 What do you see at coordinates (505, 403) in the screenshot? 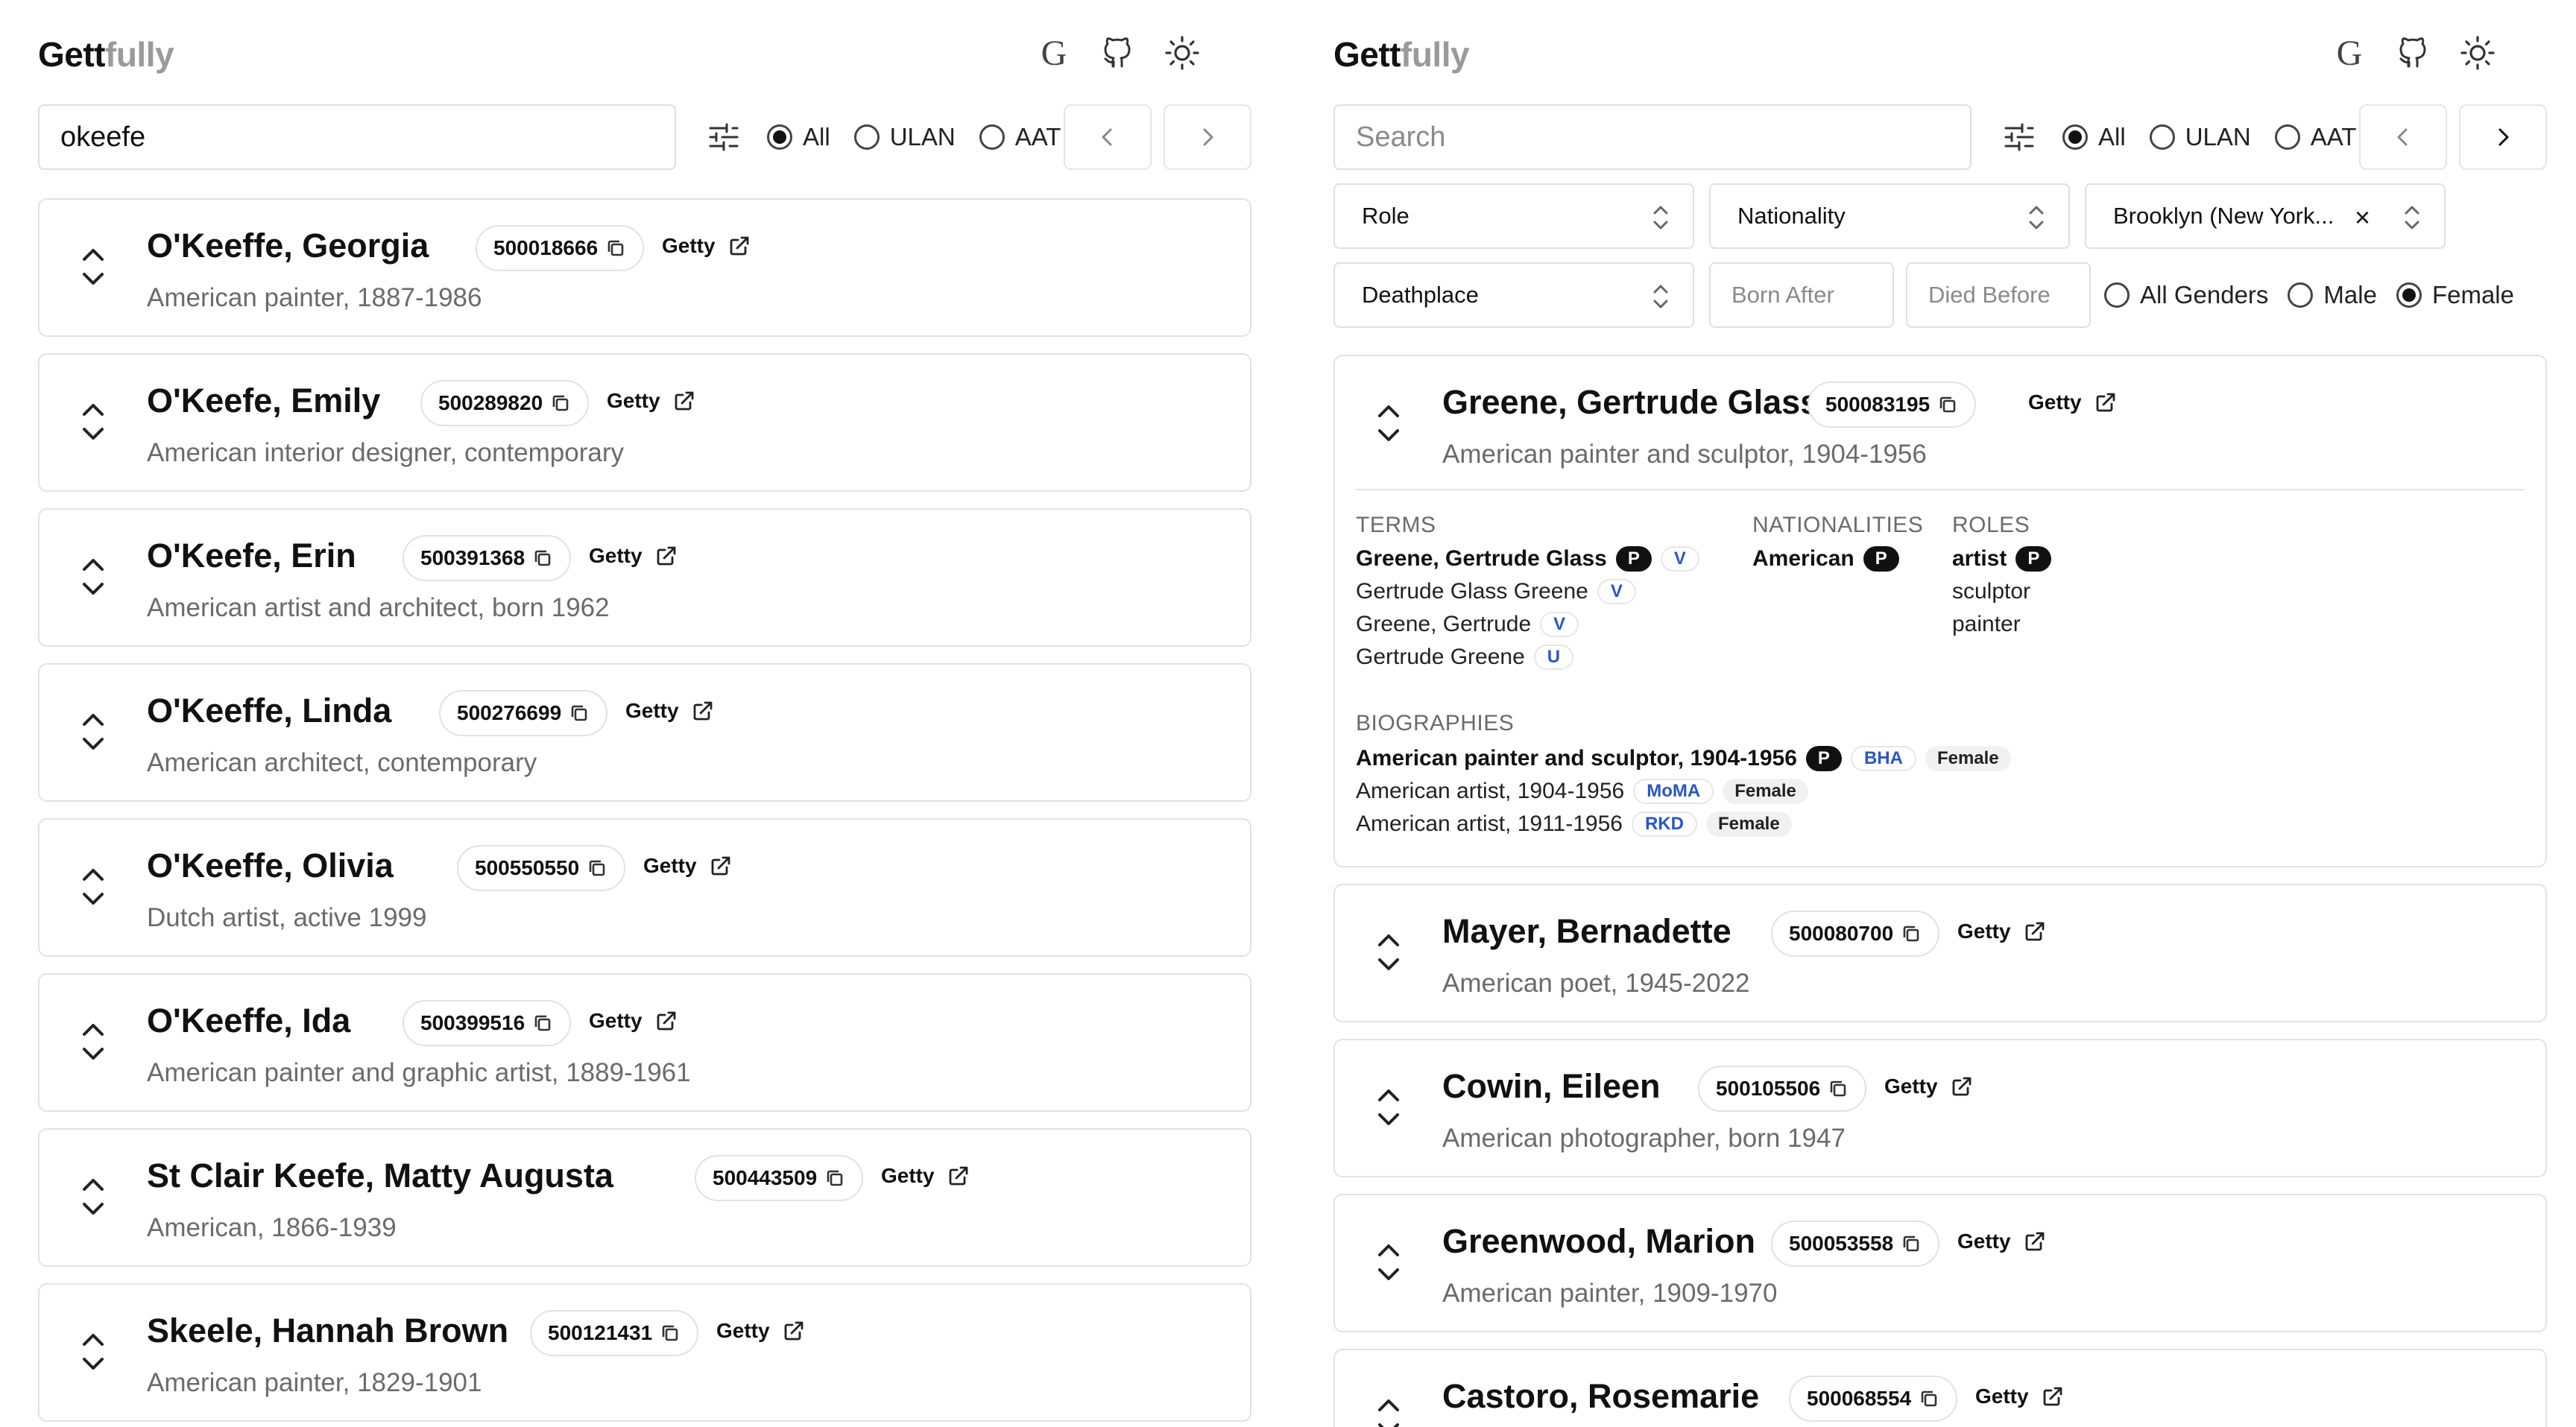
I see `id-chip: 500289820` at bounding box center [505, 403].